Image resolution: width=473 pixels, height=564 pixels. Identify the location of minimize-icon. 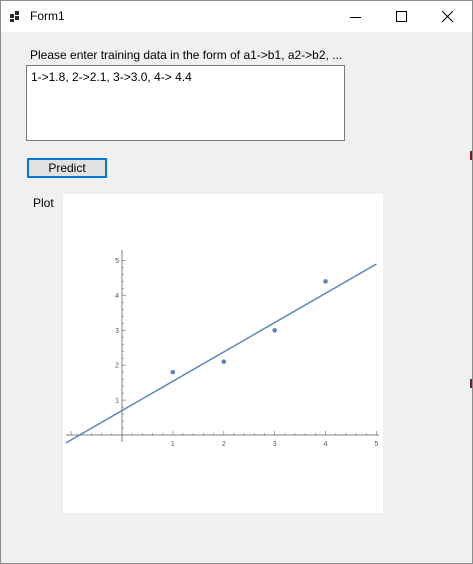
(355, 17).